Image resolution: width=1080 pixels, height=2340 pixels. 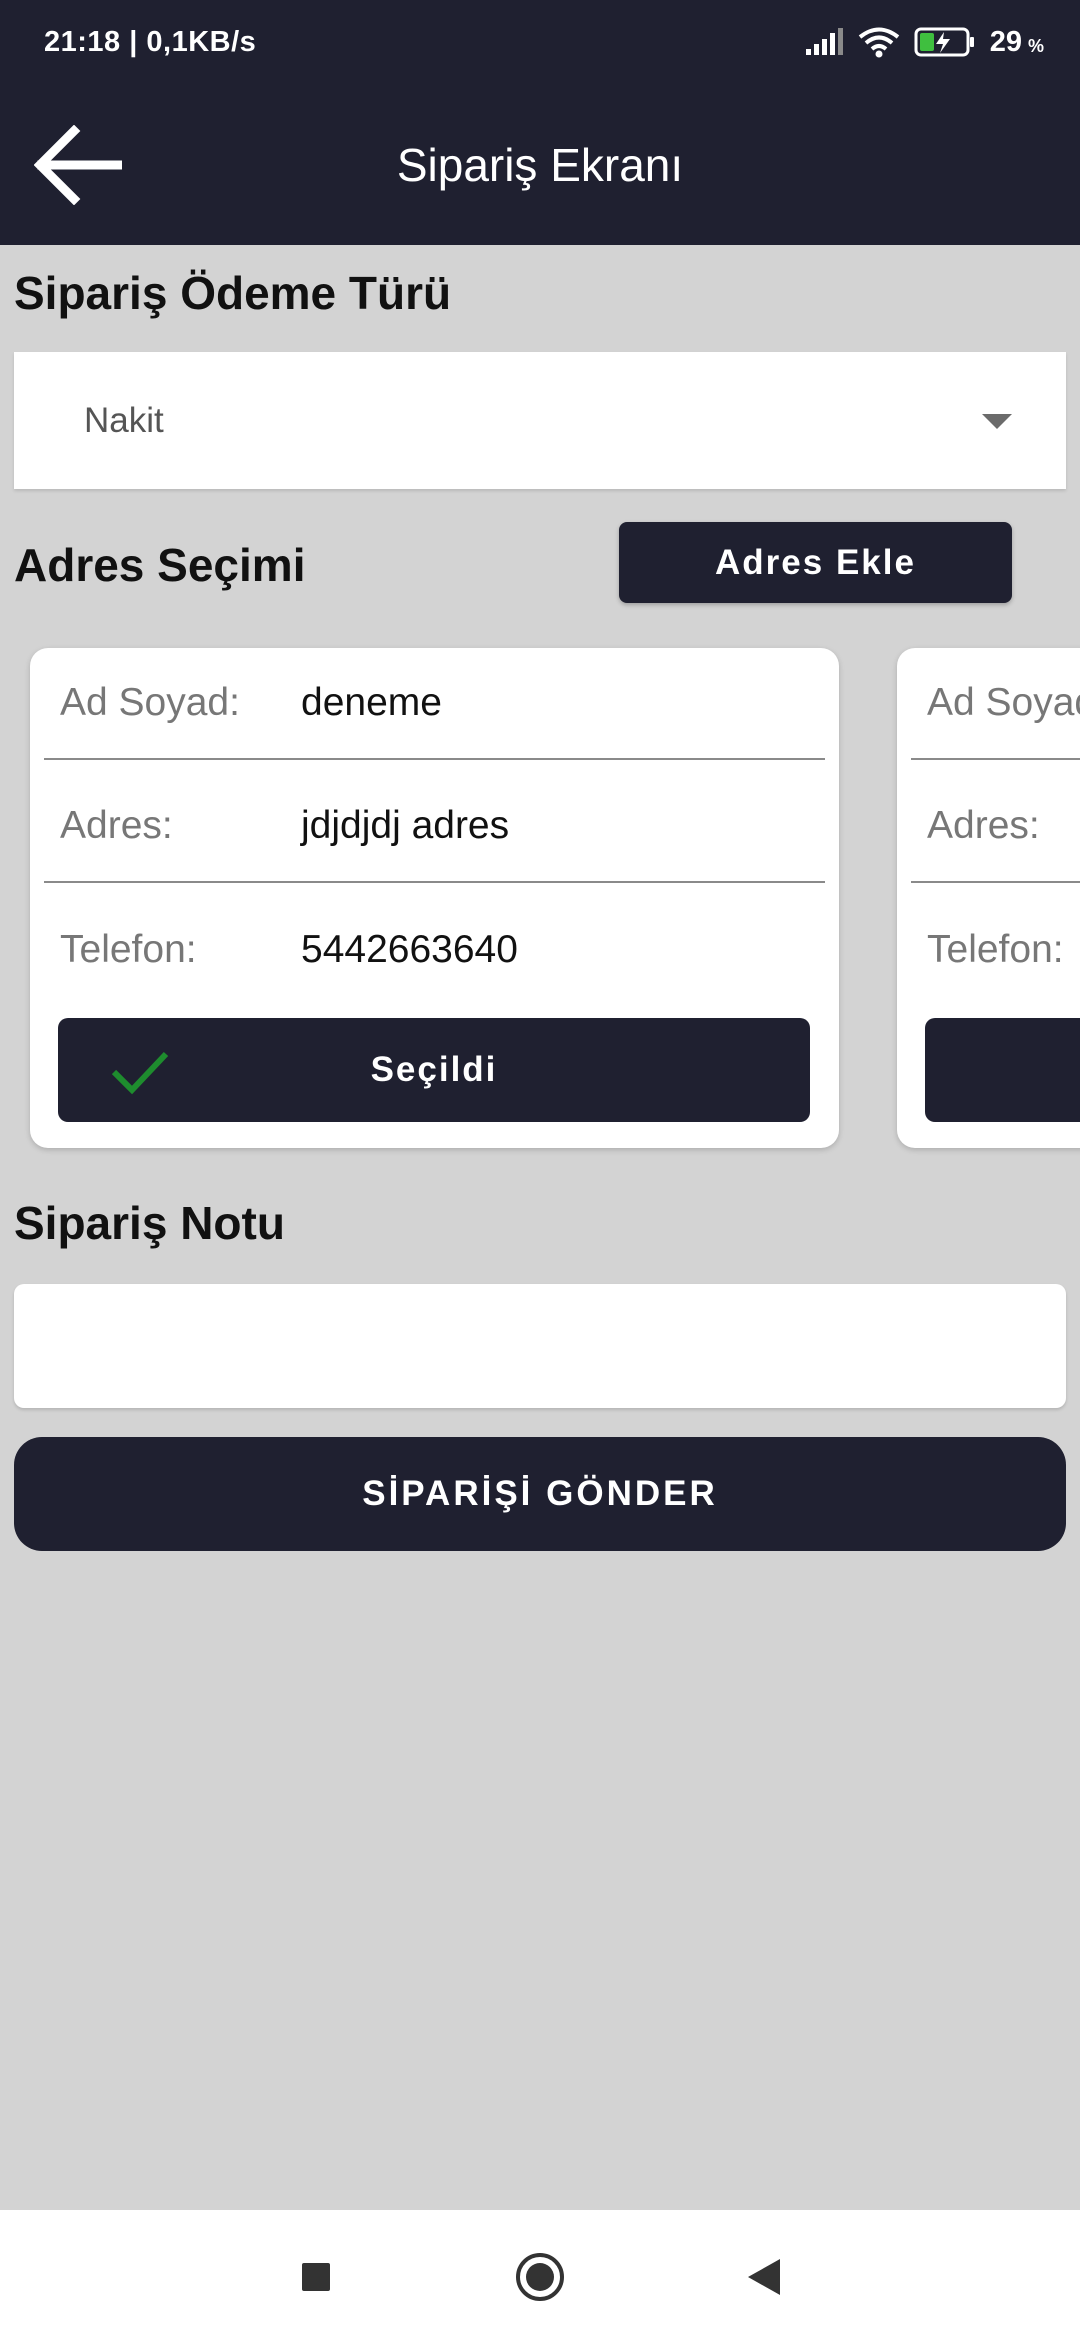 I want to click on battery-charging-icon, so click(x=944, y=42).